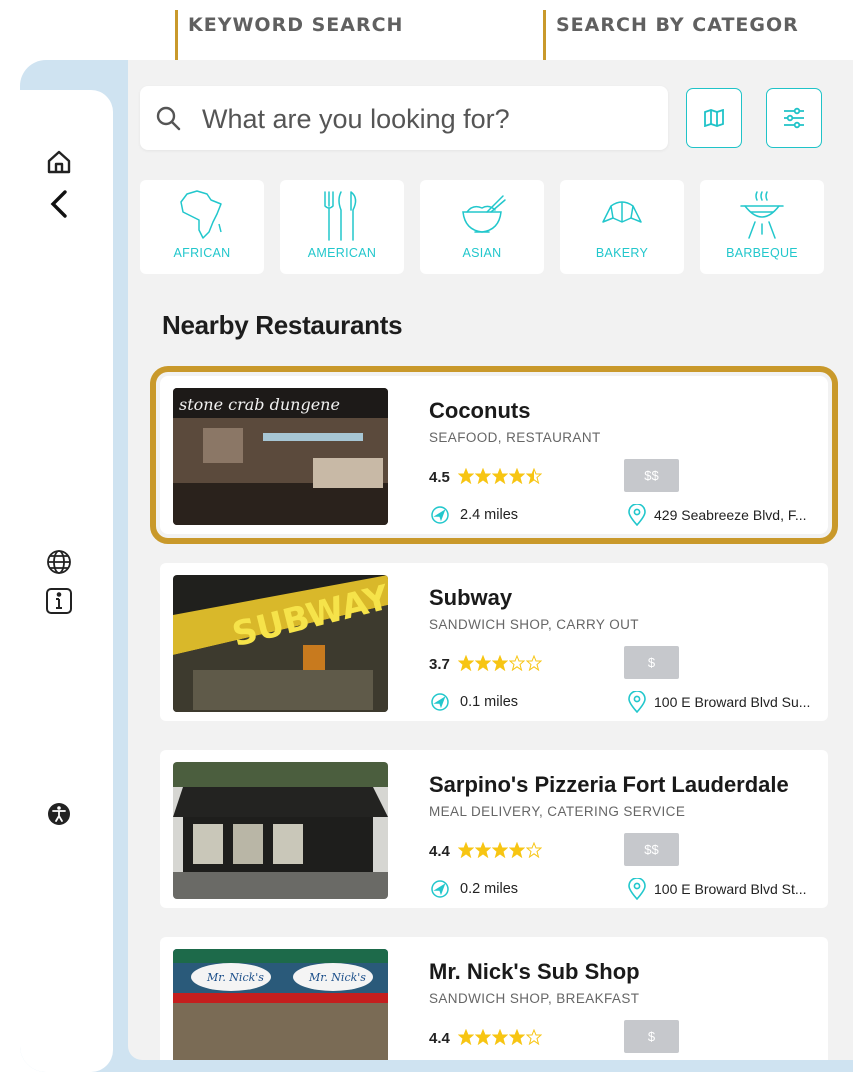  Describe the element at coordinates (59, 814) in the screenshot. I see `accessibility-icon` at that location.